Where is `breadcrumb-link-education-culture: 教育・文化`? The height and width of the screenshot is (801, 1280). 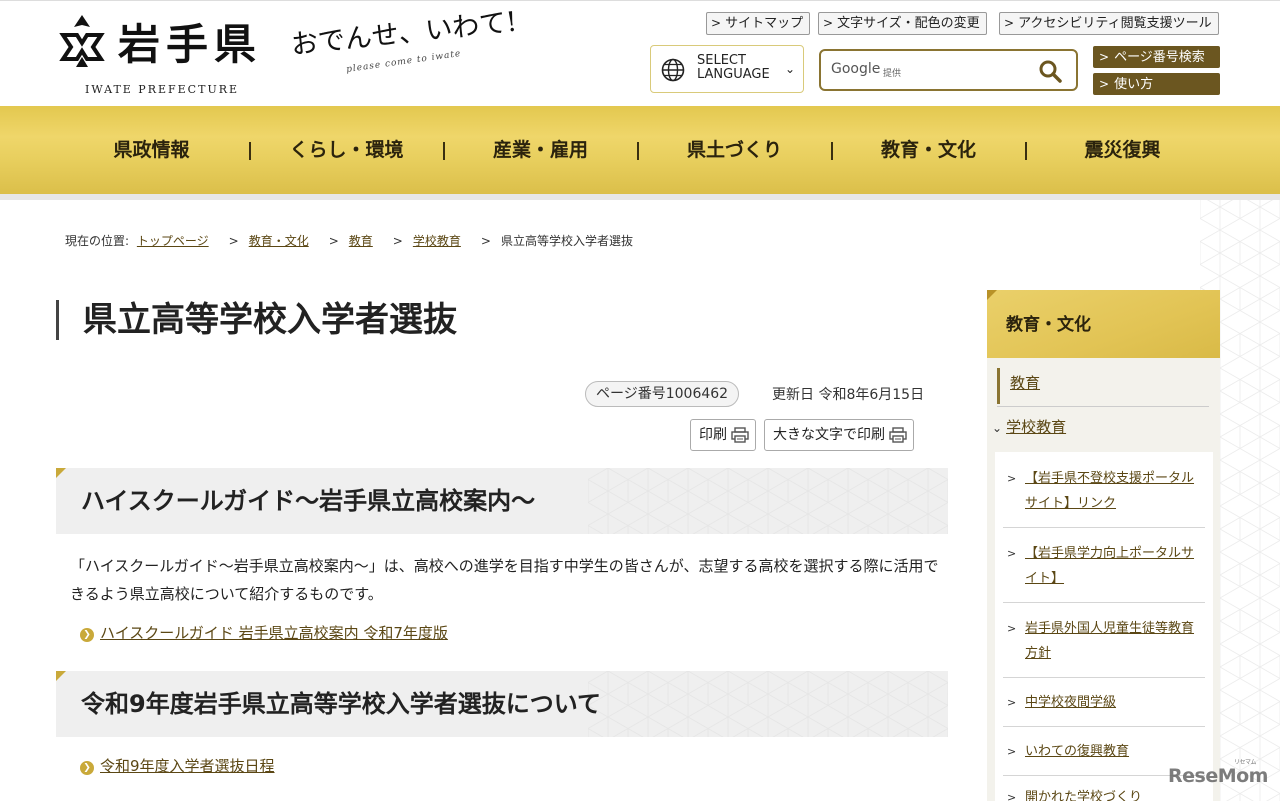
breadcrumb-link-education-culture: 教育・文化 is located at coordinates (279, 241).